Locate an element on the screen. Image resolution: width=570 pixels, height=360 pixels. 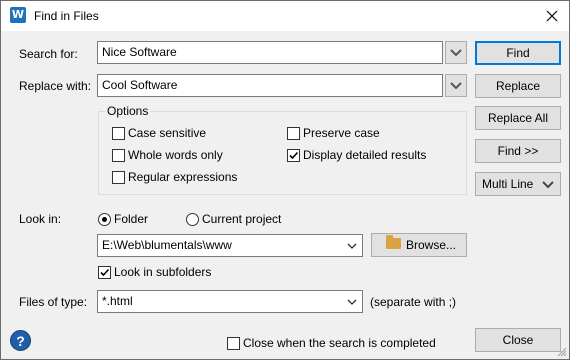
close-window-icon is located at coordinates (552, 16).